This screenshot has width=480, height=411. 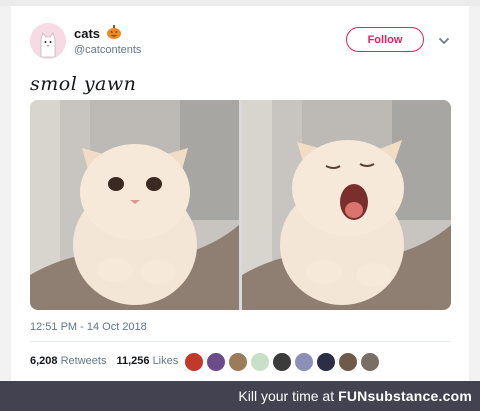 What do you see at coordinates (165, 361) in the screenshot?
I see `likes-label: Likes` at bounding box center [165, 361].